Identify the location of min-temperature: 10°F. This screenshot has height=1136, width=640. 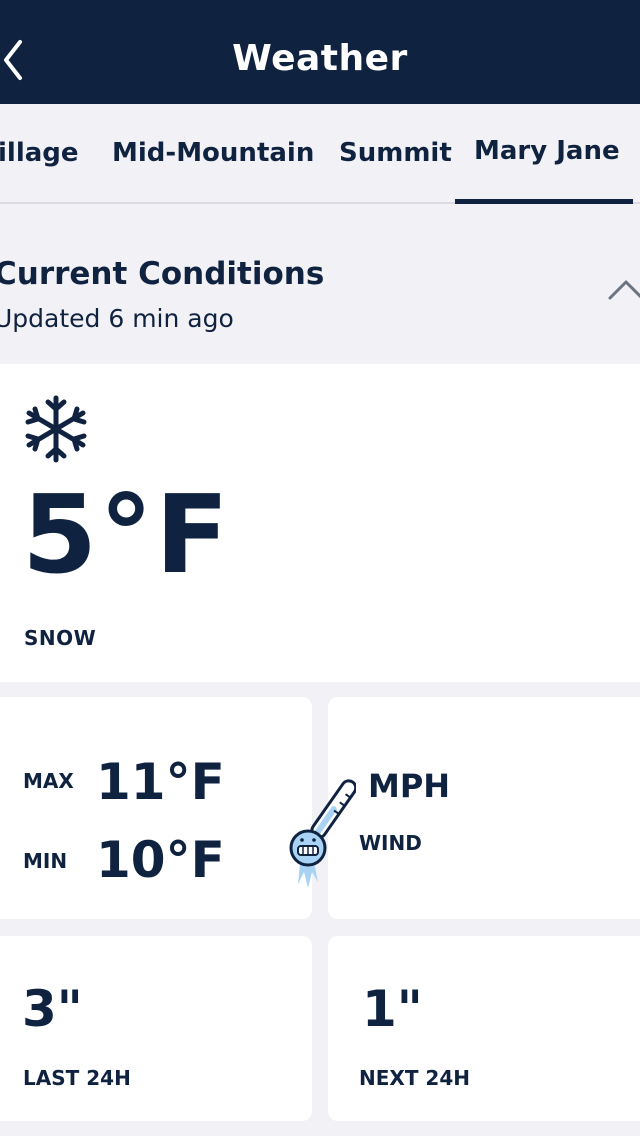
(160, 860).